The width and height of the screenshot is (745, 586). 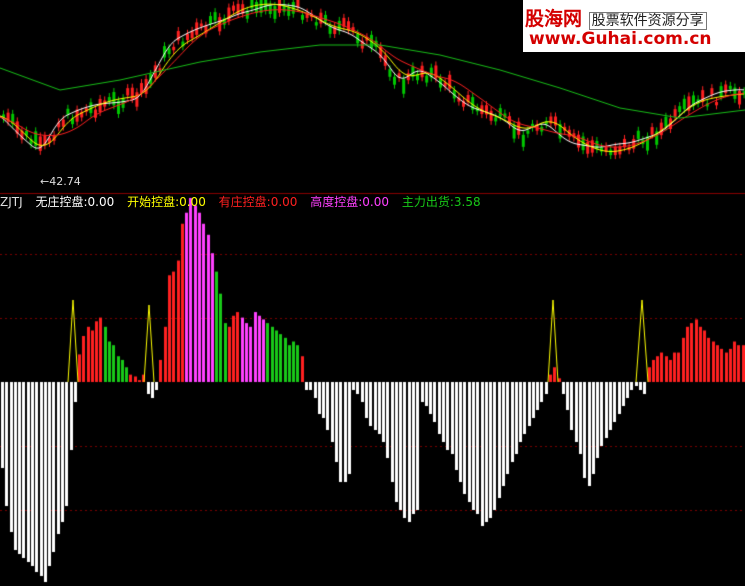 What do you see at coordinates (350, 202) in the screenshot?
I see `legend-item-high: 高度控盘:0.00` at bounding box center [350, 202].